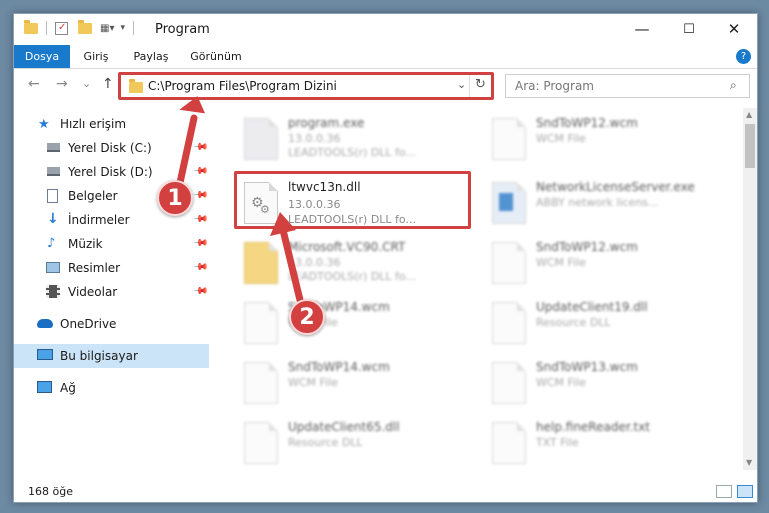 The image size is (769, 513). I want to click on annotation-marker-1: 1, so click(175, 198).